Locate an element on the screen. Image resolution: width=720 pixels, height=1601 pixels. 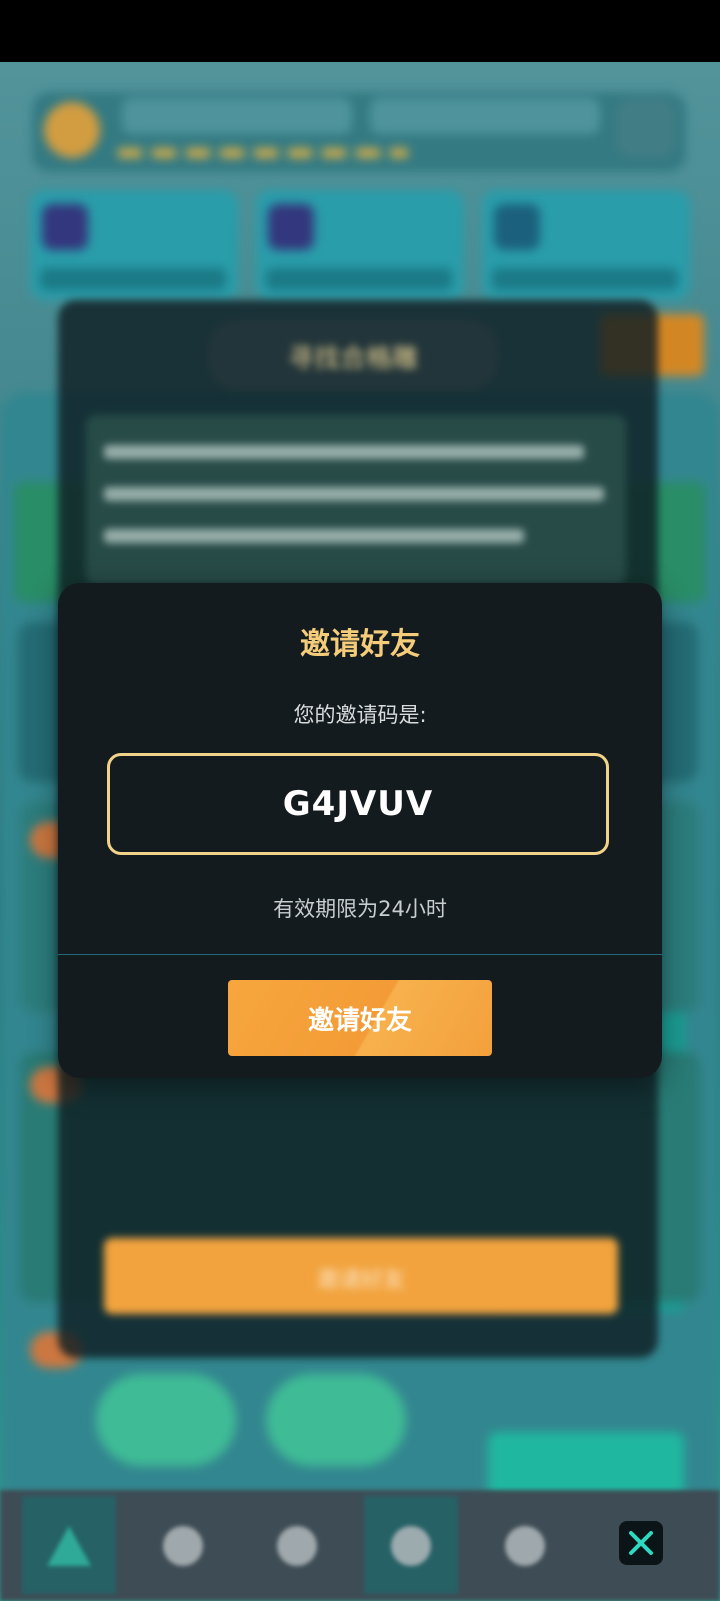
background-dialog-title: 寻找合格雕 is located at coordinates (353, 355).